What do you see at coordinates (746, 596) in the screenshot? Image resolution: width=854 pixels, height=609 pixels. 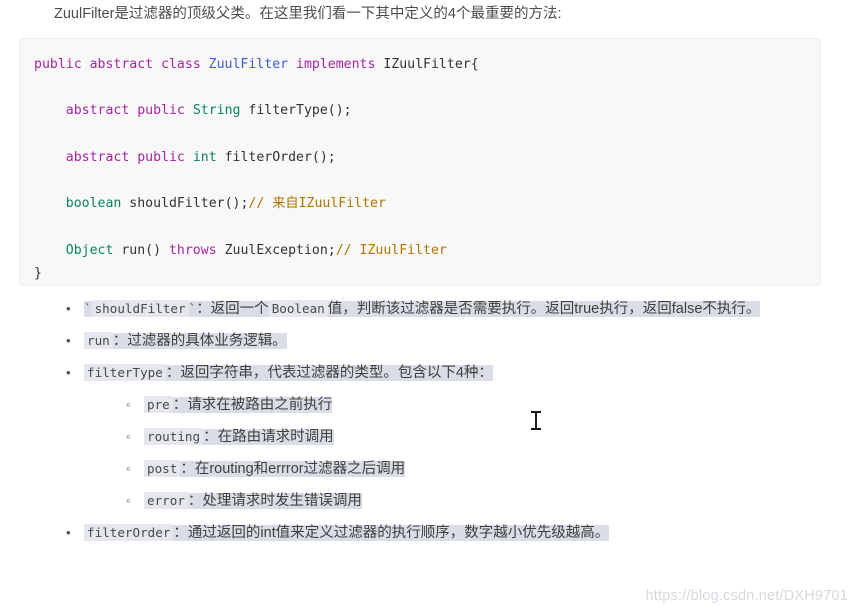 I see `watermark-url: https://blog.csdn.net/DXH9701` at bounding box center [746, 596].